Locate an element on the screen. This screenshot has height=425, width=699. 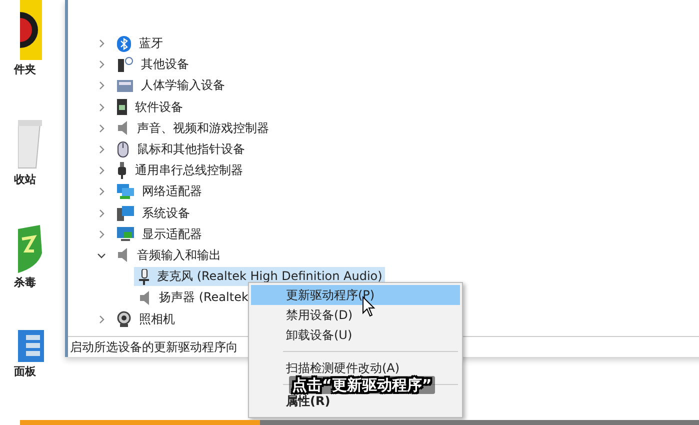
tree-item: 软件设备 is located at coordinates (159, 107).